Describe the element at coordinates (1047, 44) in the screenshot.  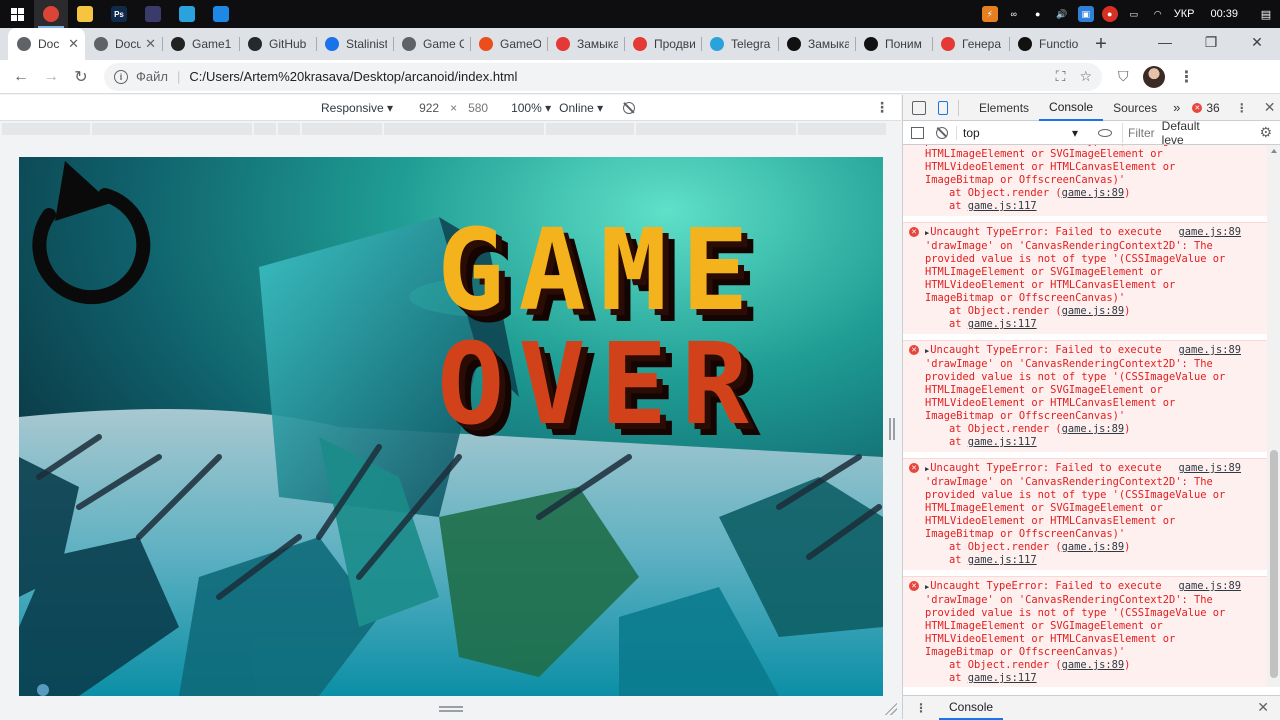
I see `browser-tab: Functio` at that location.